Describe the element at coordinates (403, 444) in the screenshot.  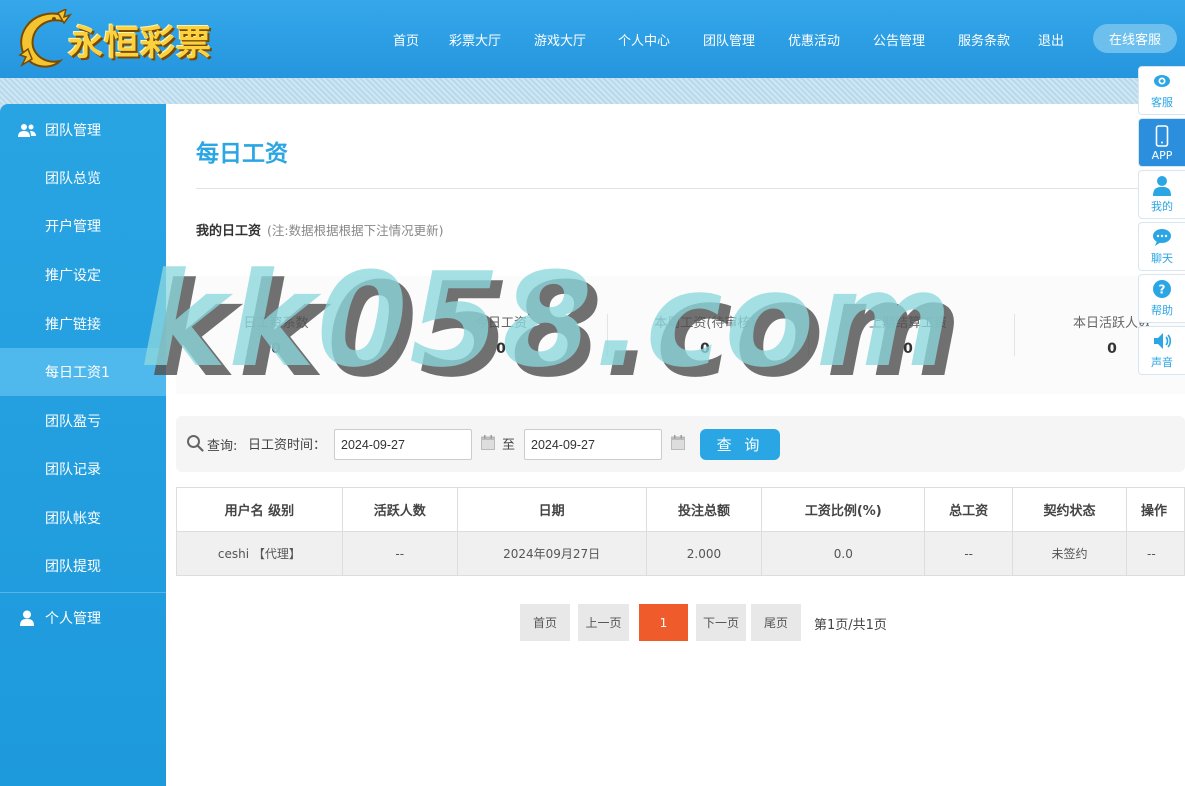
I see `date-from-input` at that location.